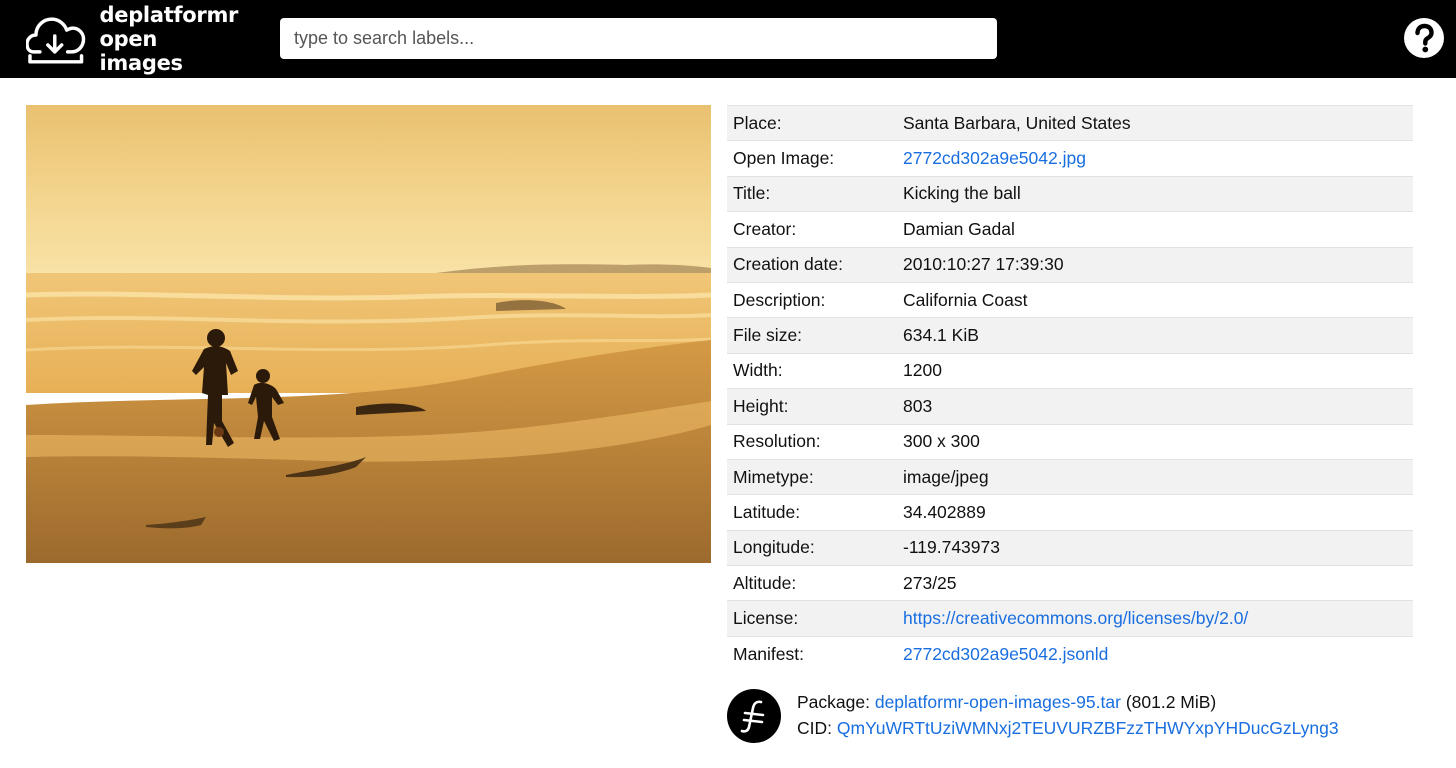 This screenshot has height=768, width=1456. I want to click on search-input, so click(638, 38).